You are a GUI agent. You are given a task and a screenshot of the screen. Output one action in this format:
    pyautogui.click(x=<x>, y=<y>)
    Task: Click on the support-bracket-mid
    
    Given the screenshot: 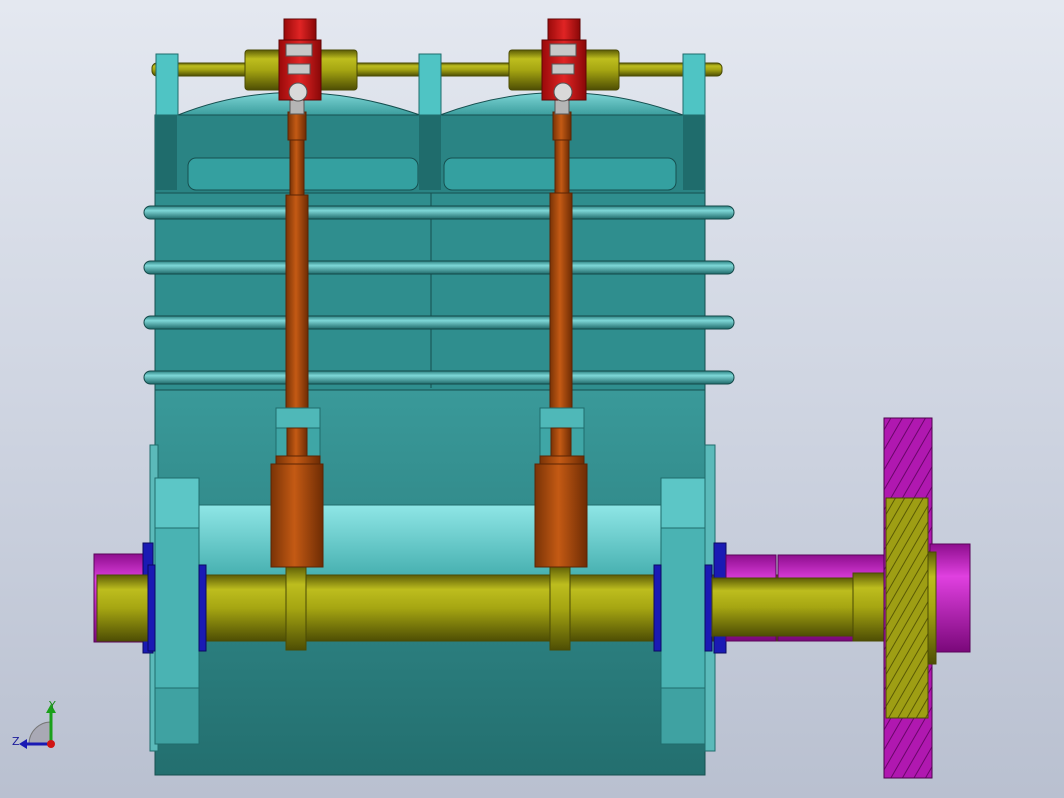 What is the action you would take?
    pyautogui.click(x=430, y=84)
    